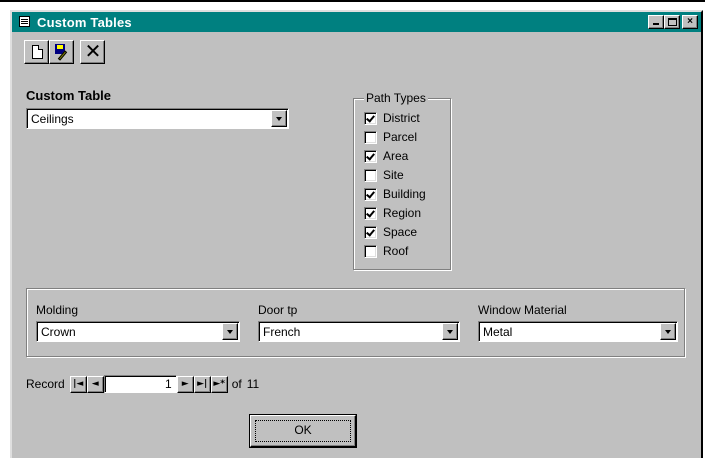  What do you see at coordinates (359, 331) in the screenshot?
I see `door-combo: French` at bounding box center [359, 331].